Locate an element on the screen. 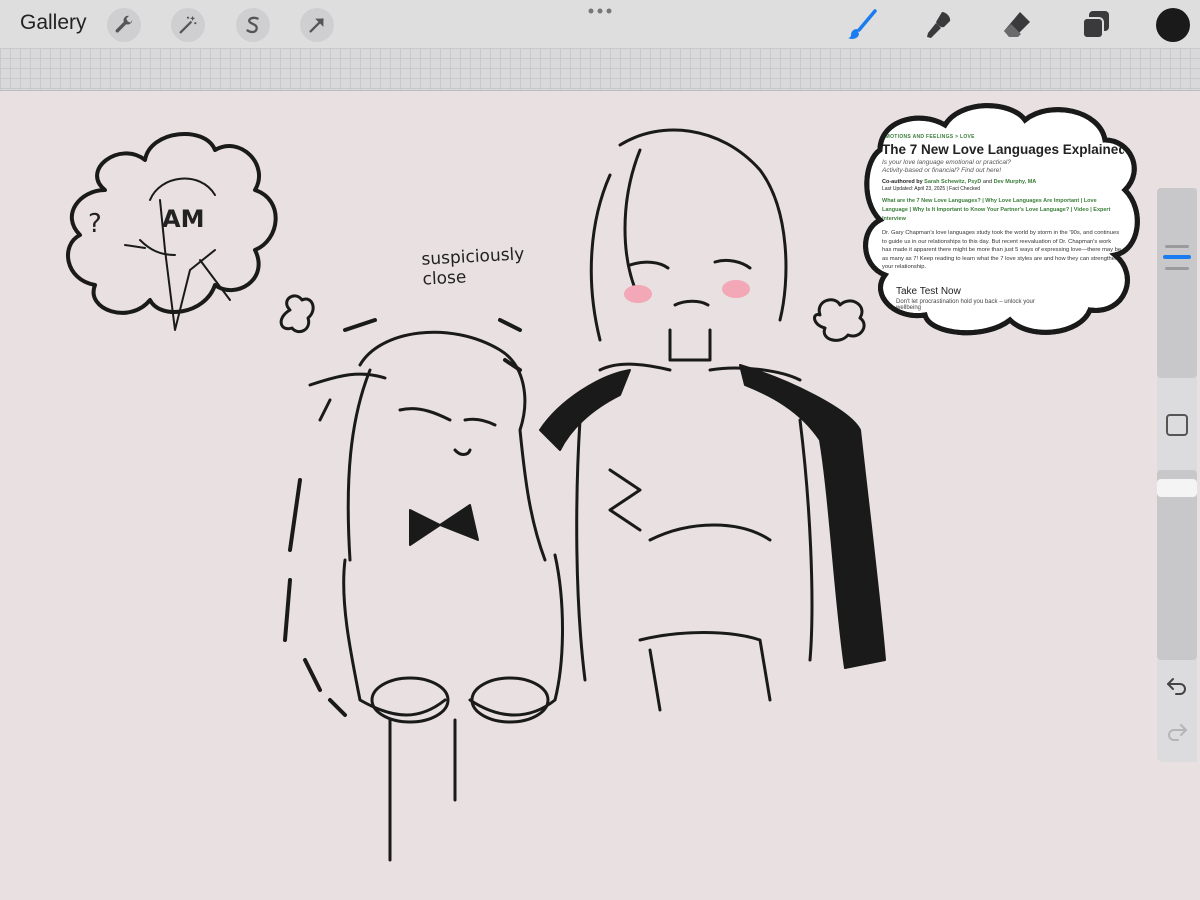  thought-am-text: AM is located at coordinates (183, 219).